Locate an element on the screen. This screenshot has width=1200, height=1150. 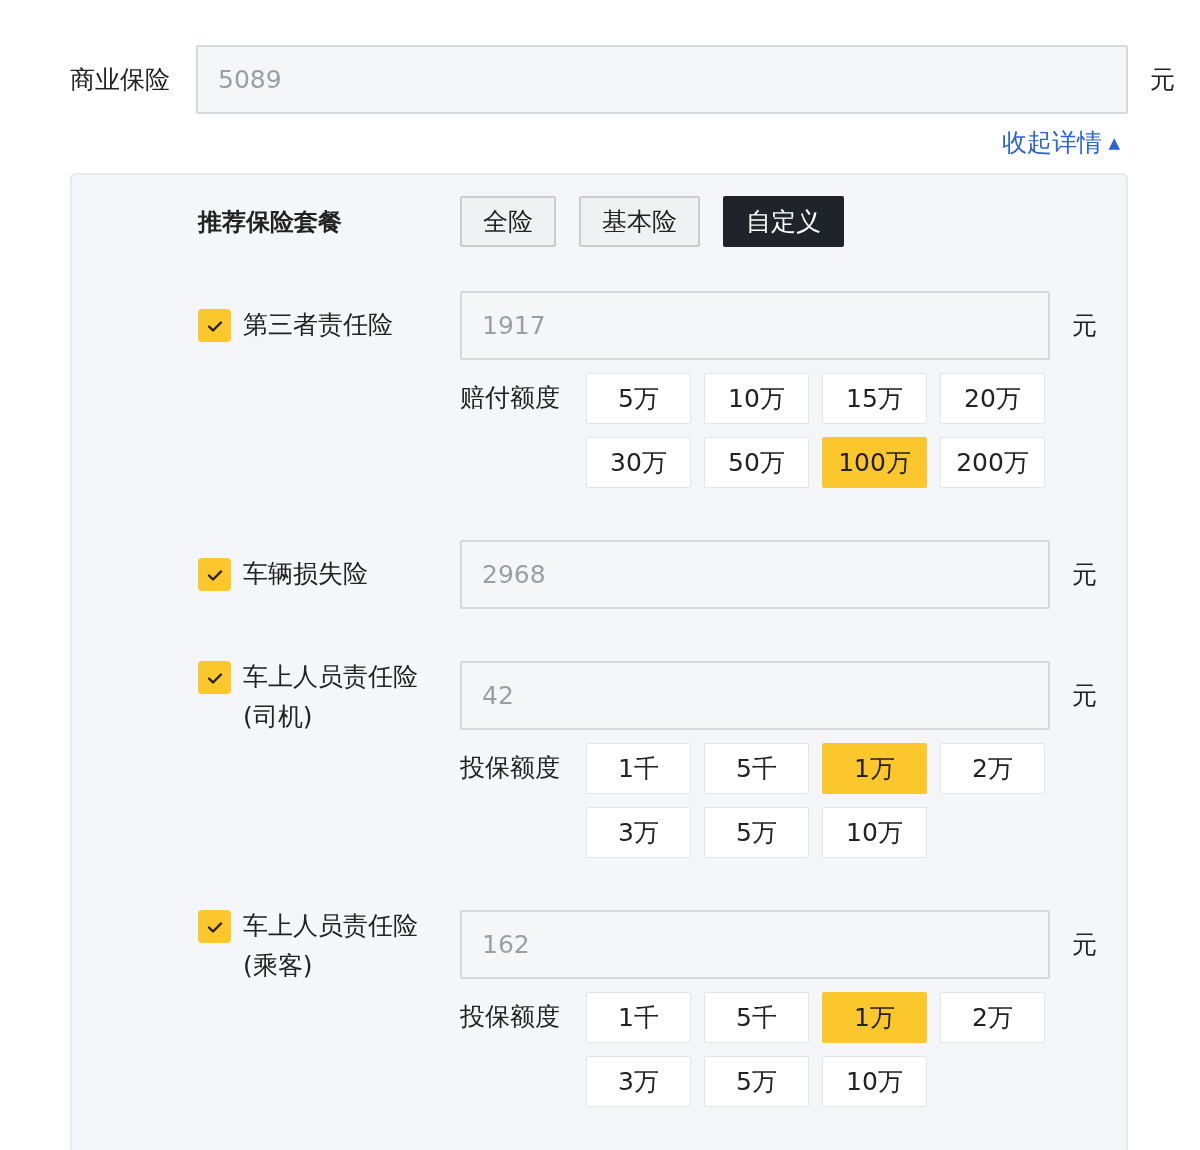
amount-option: 20万 is located at coordinates (992, 398).